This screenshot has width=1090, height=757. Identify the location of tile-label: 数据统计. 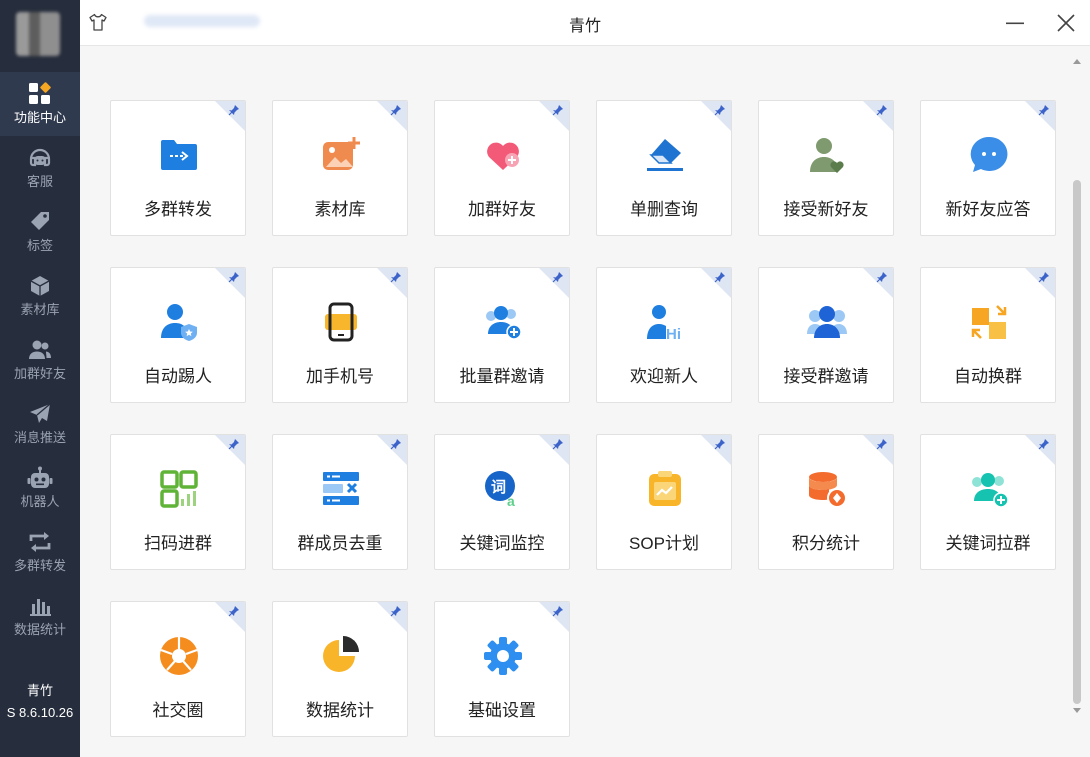
(340, 710).